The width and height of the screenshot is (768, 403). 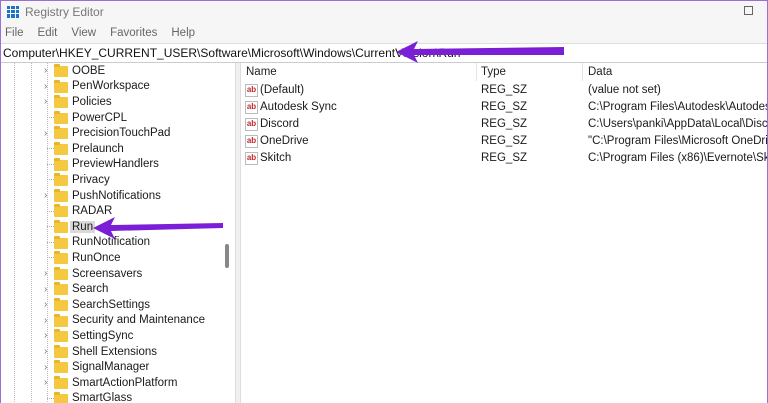 I want to click on tree-item: Privacy, so click(x=111, y=180).